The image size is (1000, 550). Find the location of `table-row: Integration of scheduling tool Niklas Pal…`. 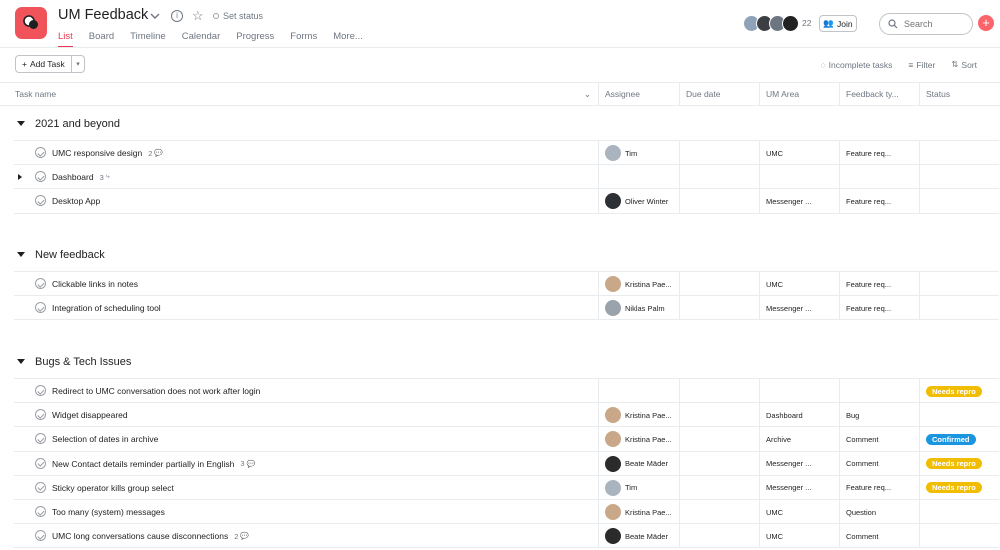

table-row: Integration of scheduling tool Niklas Pal… is located at coordinates (506, 308).